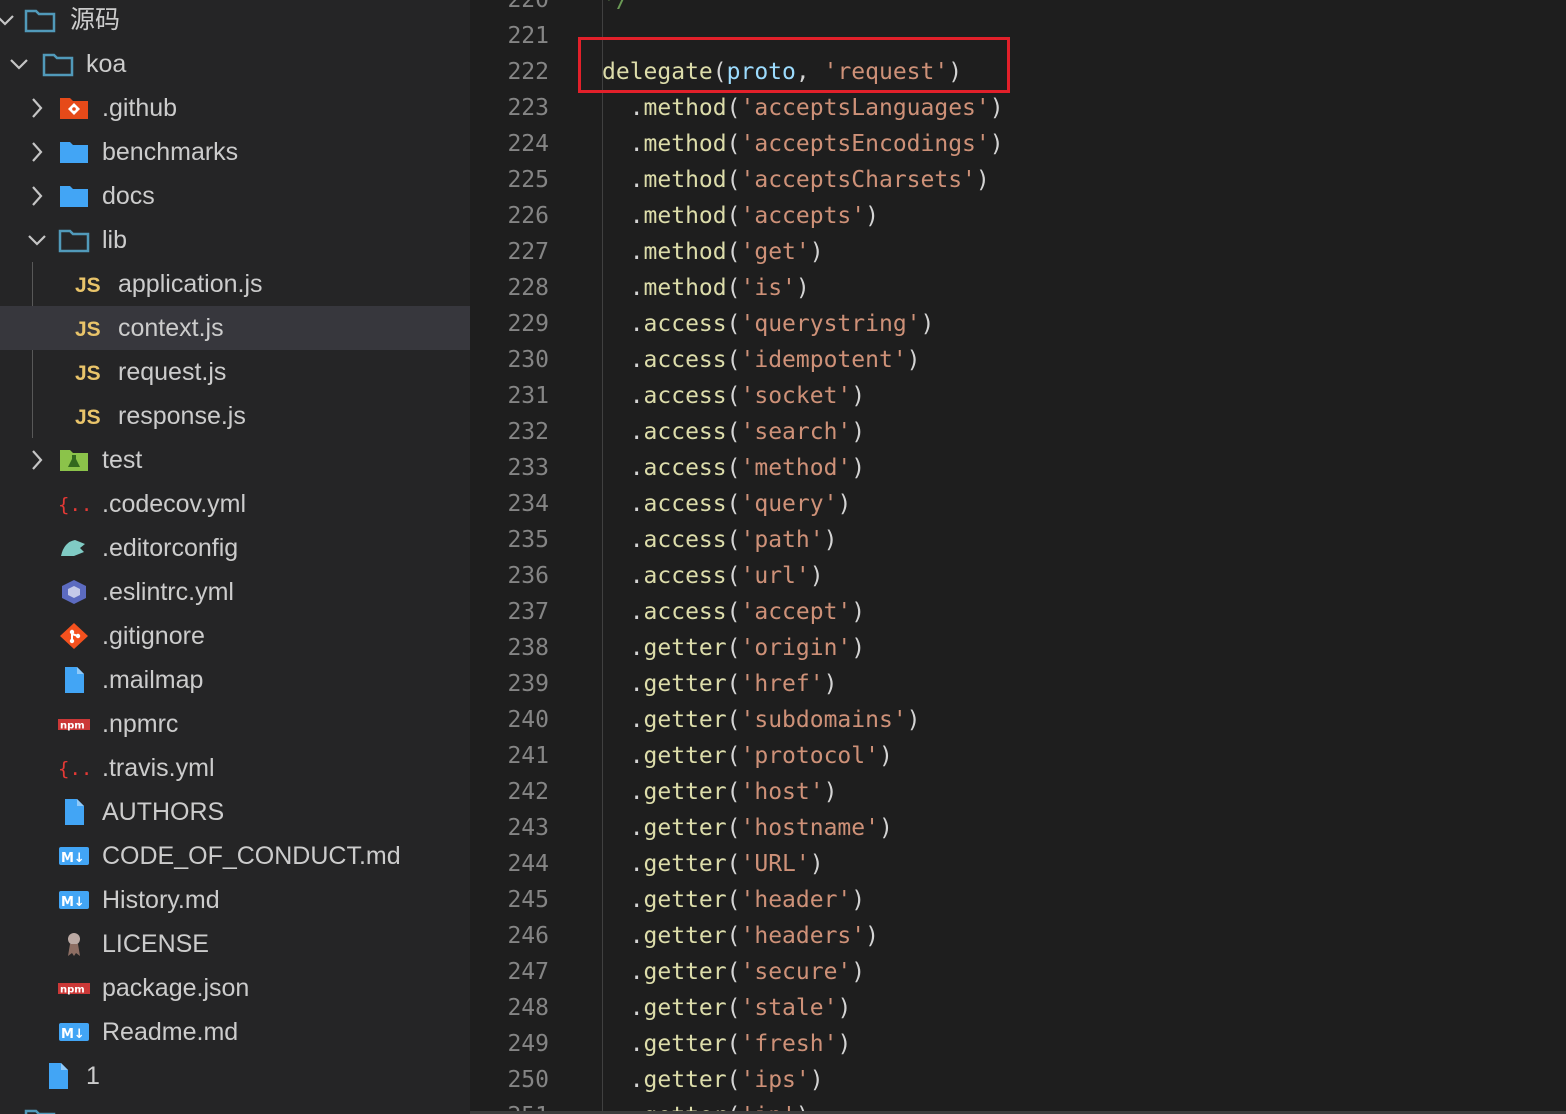  I want to click on explorer-item: .gitignore, so click(235, 636).